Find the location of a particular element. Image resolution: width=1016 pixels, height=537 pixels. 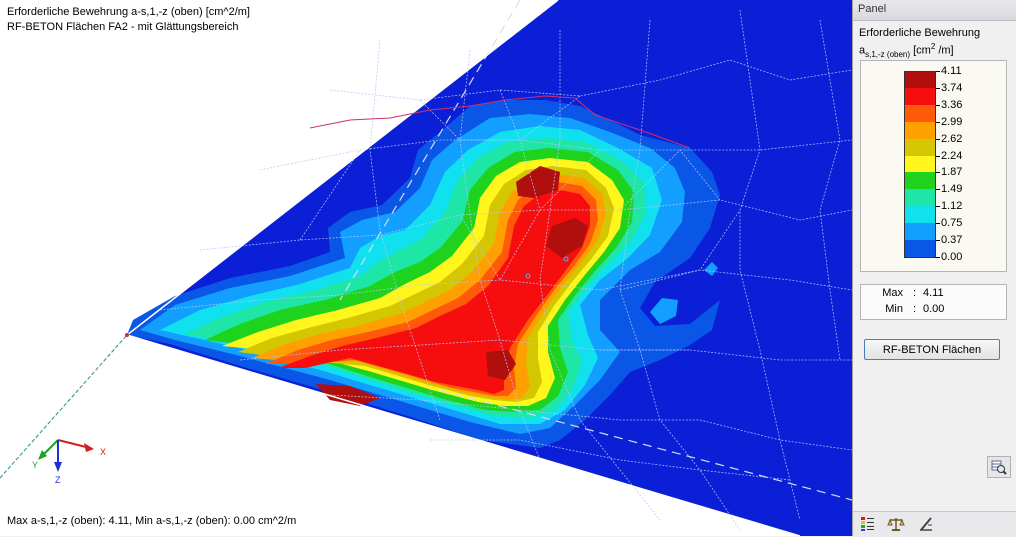

legend-value: 1.12 is located at coordinates (952, 206).